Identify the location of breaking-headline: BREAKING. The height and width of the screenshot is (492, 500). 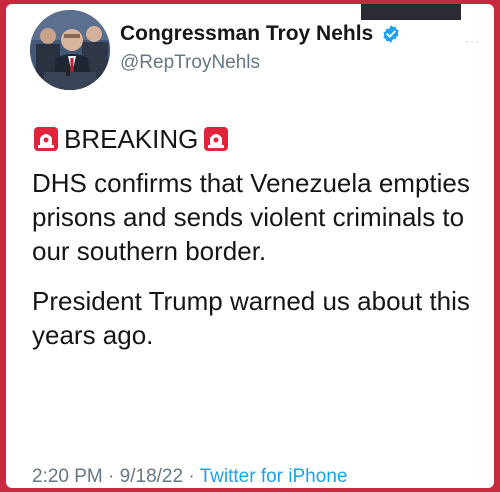
(257, 139).